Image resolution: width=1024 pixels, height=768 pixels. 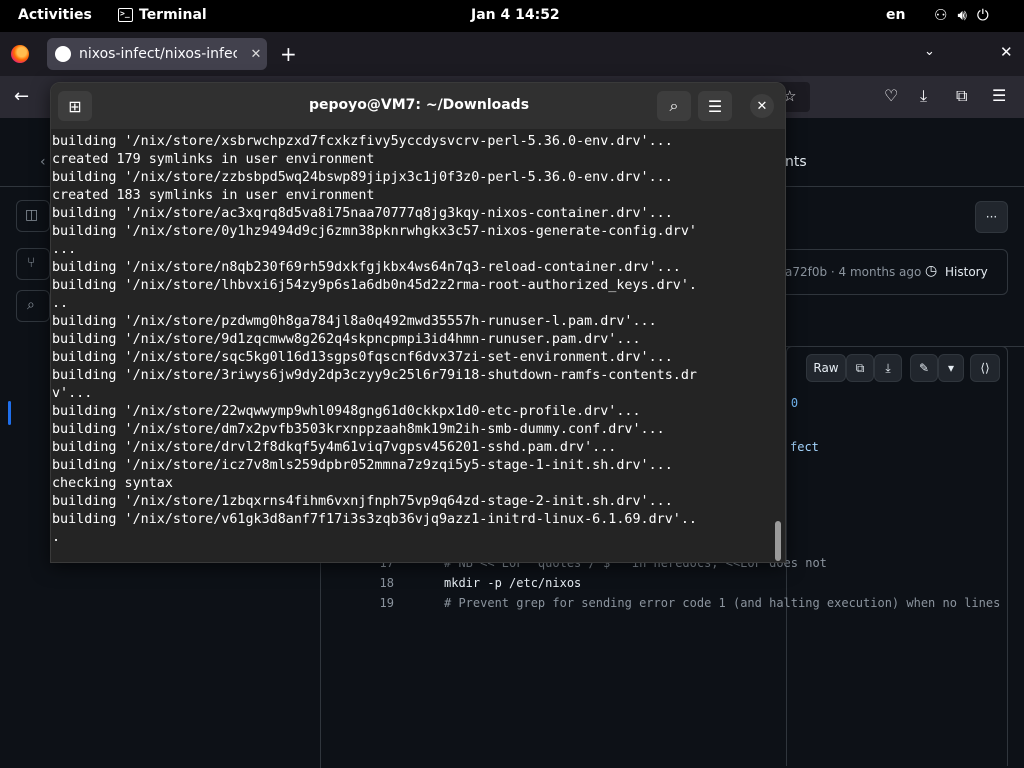 What do you see at coordinates (366, 583) in the screenshot?
I see `line-number: 18` at bounding box center [366, 583].